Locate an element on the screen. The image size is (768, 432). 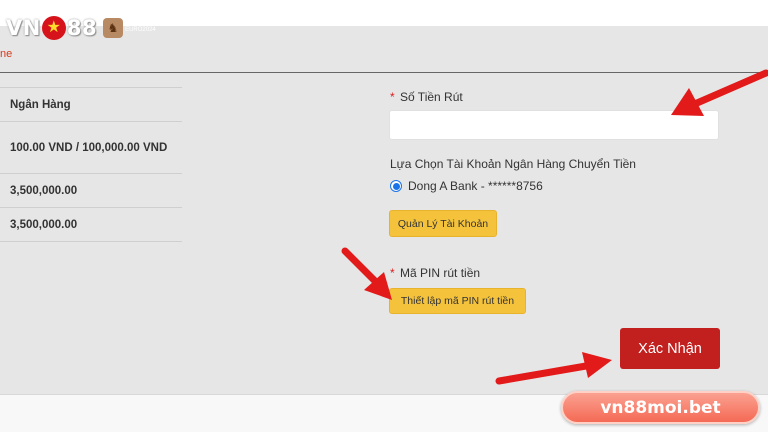
account-select-label: Lựa Chọn Tài Khoản Ngân Hàng Chuyển Tiền is located at coordinates (513, 164).